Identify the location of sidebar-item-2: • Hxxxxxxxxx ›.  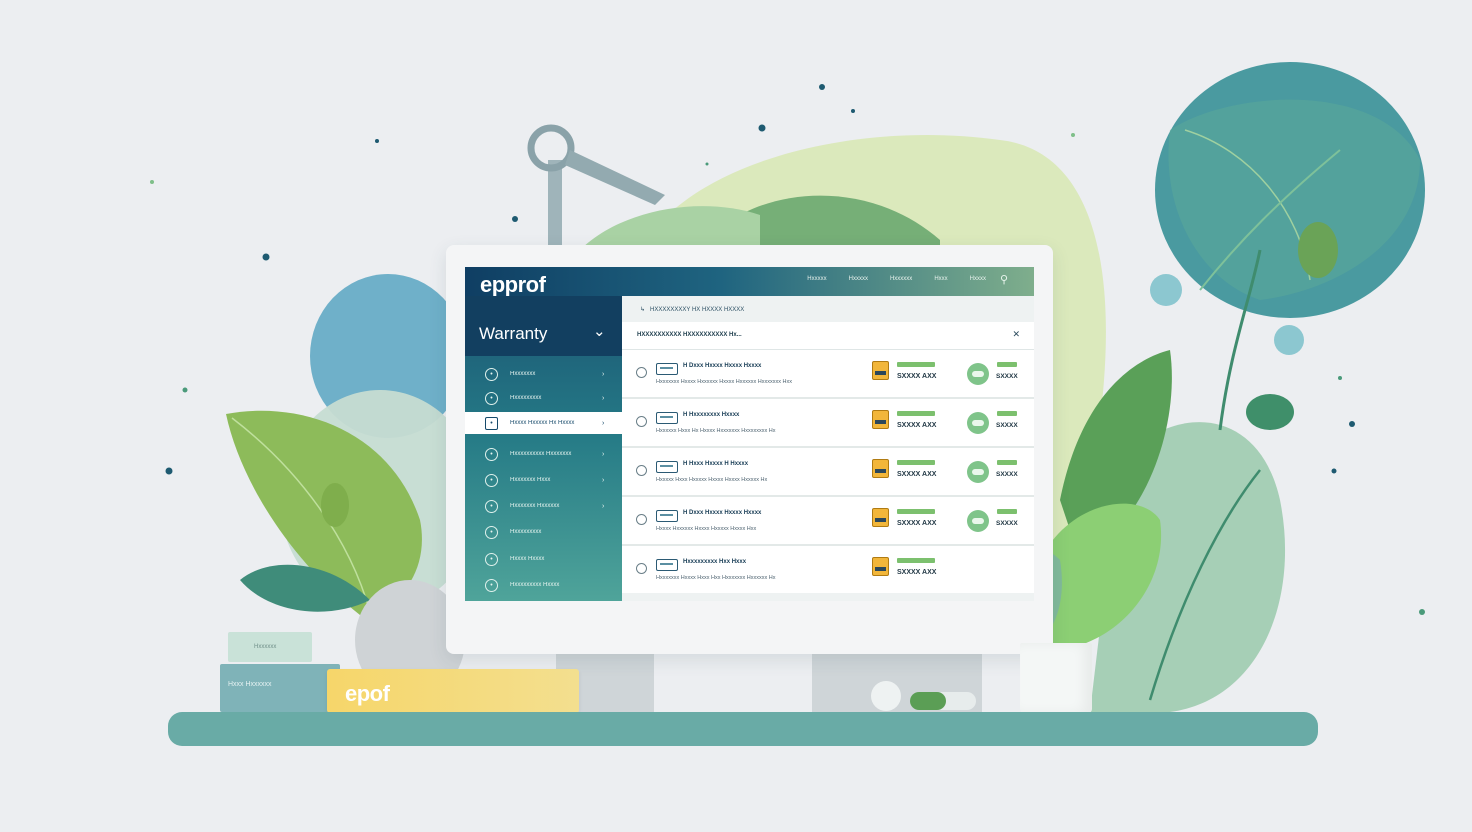
(543, 398).